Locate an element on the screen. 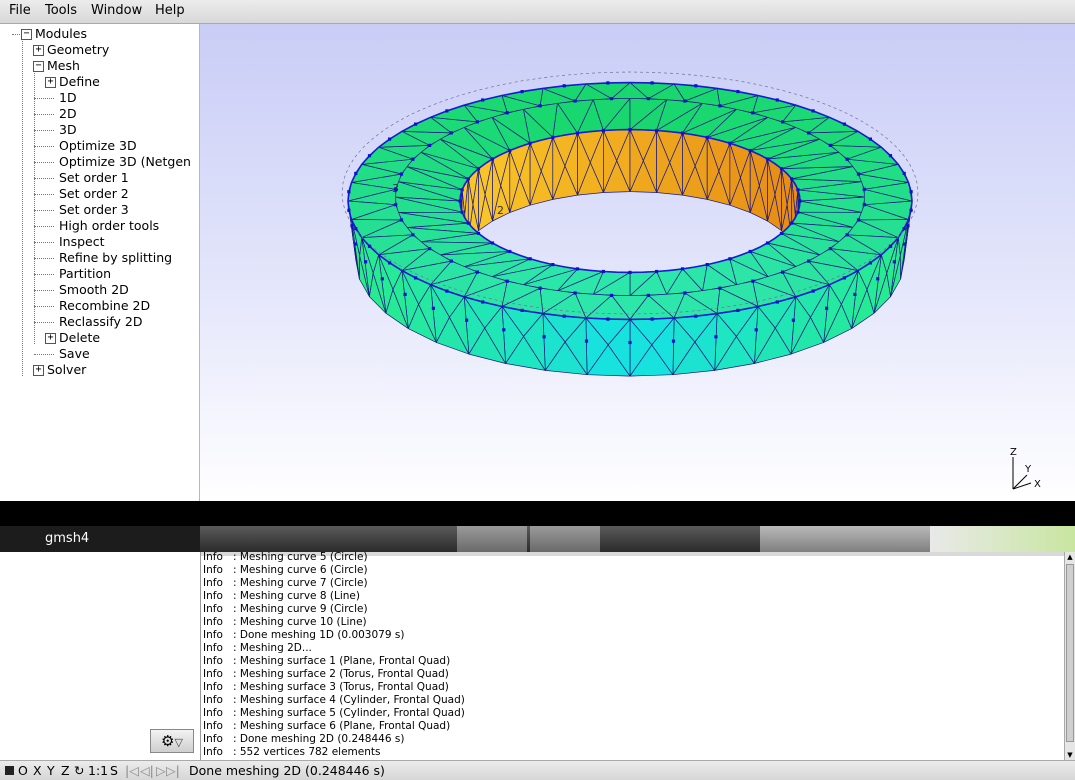 This screenshot has width=1075, height=780. view-origin-button: O is located at coordinates (23, 771).